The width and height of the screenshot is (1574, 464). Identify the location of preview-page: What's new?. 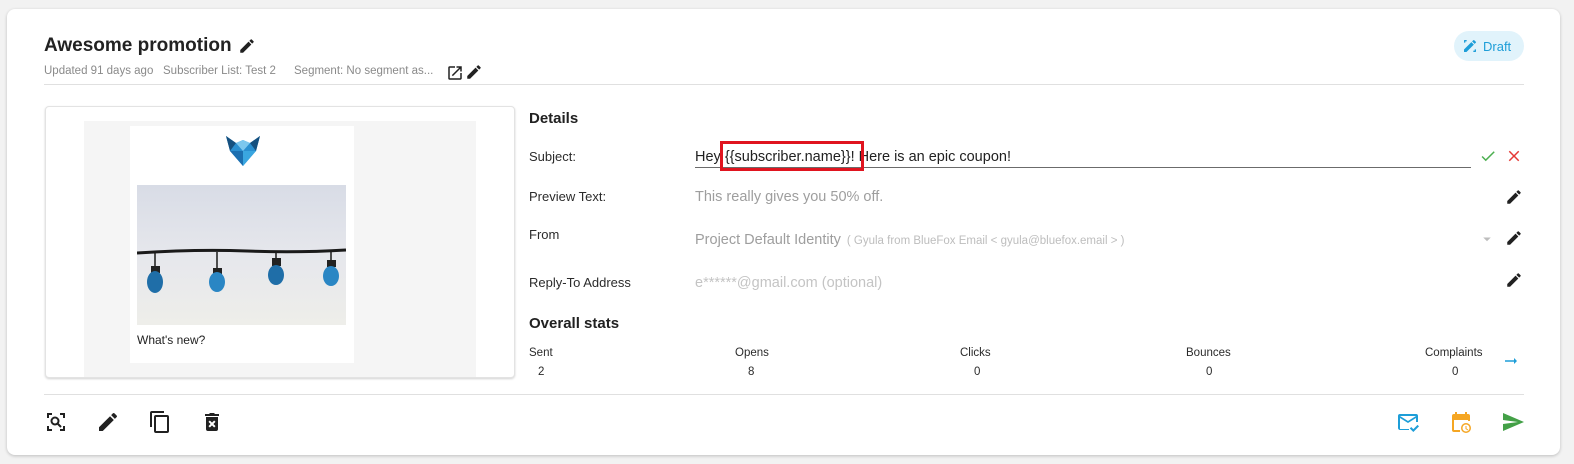
(242, 244).